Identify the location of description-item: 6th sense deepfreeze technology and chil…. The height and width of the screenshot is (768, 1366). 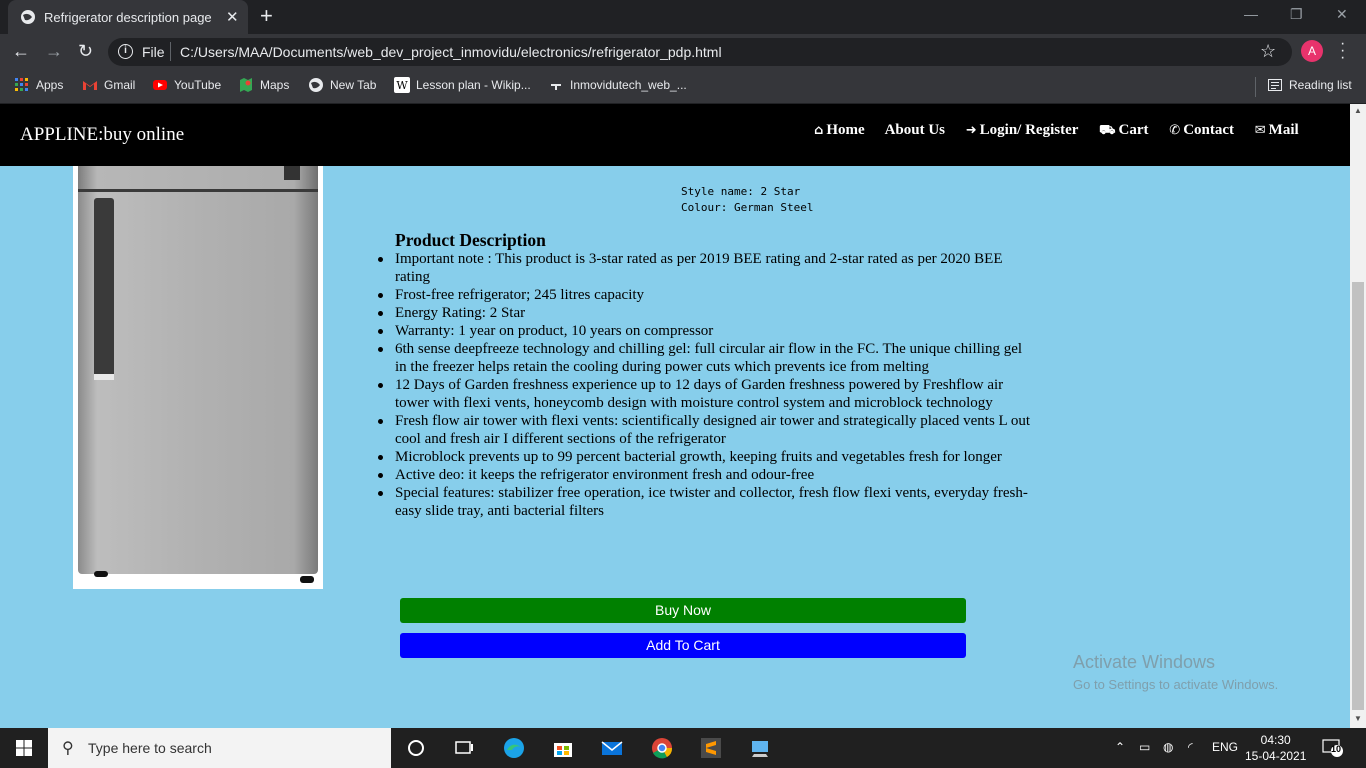
(706, 358).